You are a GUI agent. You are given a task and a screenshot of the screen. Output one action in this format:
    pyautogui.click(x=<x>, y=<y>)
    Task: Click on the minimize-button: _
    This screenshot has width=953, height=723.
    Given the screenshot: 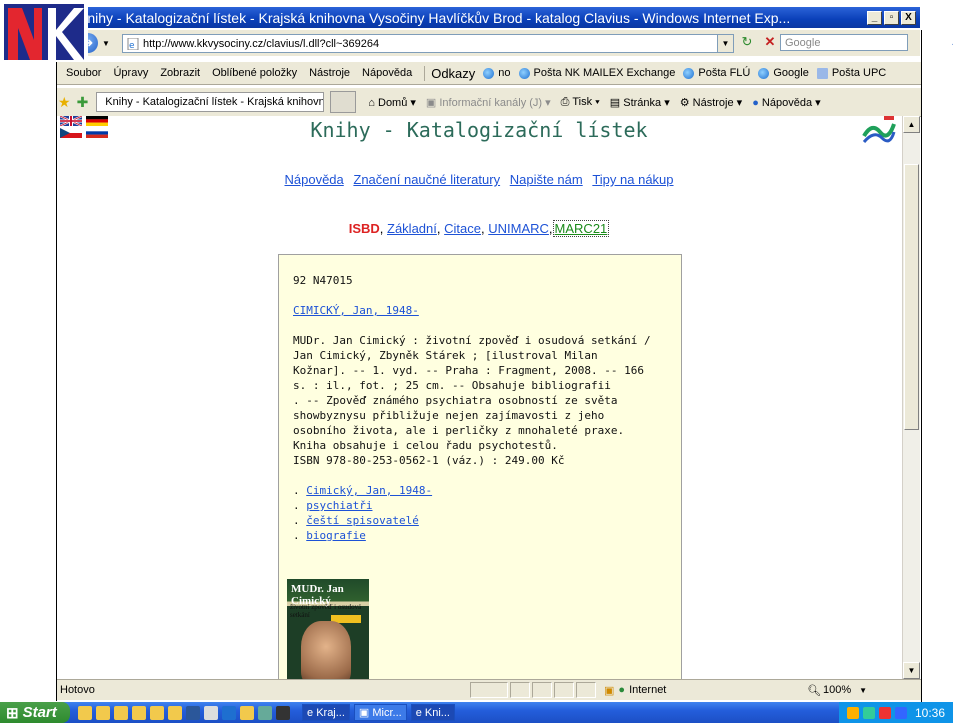 What is the action you would take?
    pyautogui.click(x=874, y=17)
    